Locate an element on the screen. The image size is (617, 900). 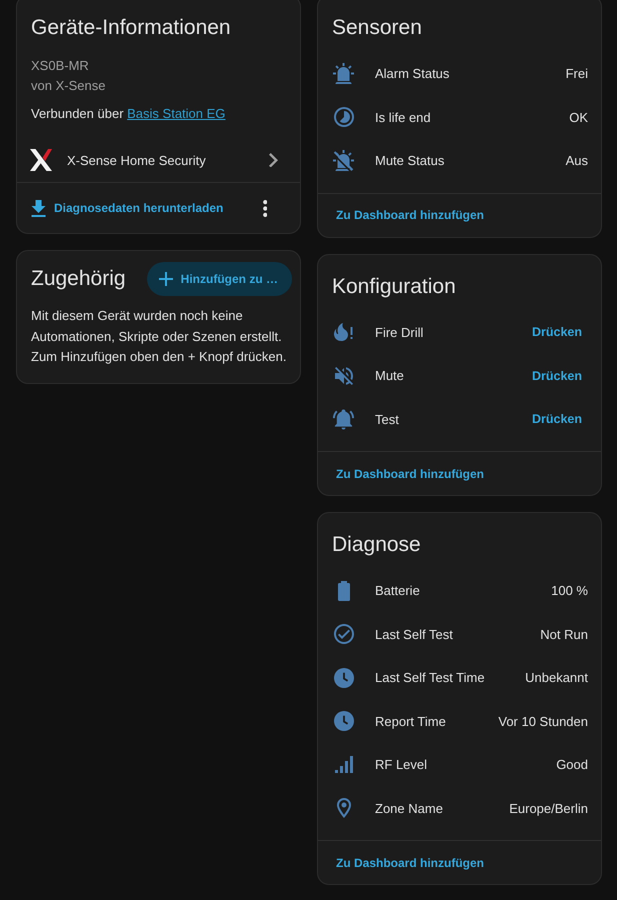
entity-value: Europe/Berlin is located at coordinates (548, 808).